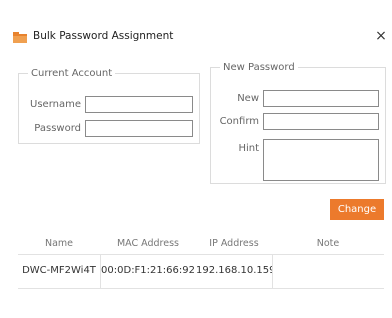 This screenshot has height=318, width=392. Describe the element at coordinates (321, 160) in the screenshot. I see `hint-field` at that location.